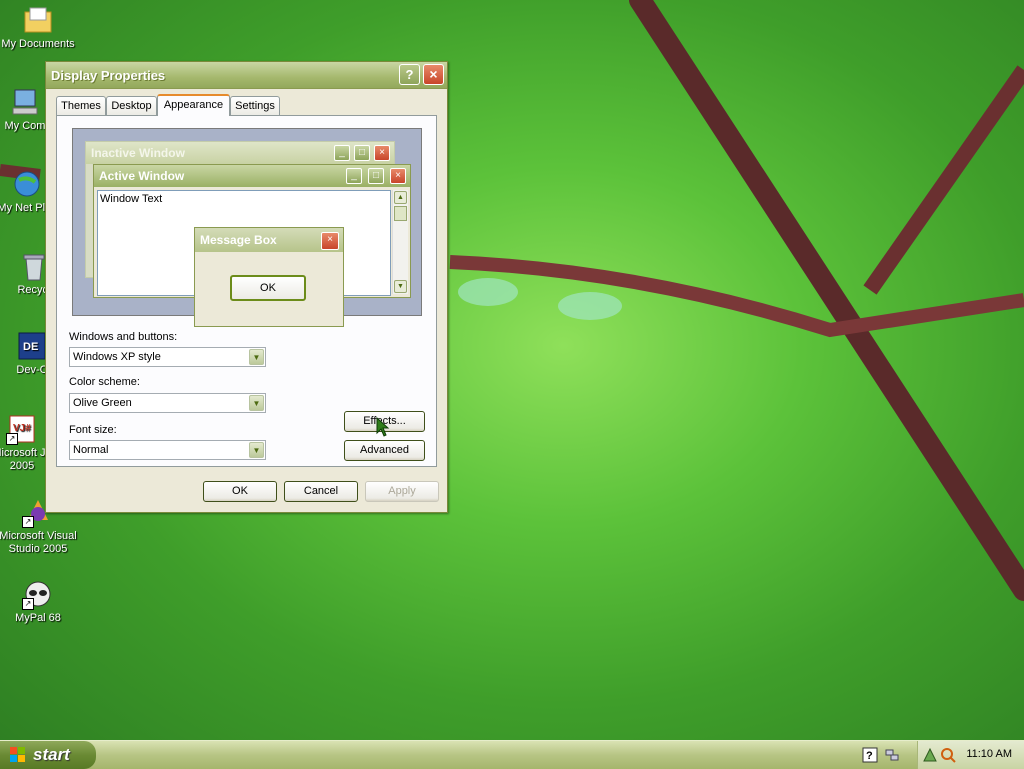 The image size is (1024, 769). What do you see at coordinates (255, 105) in the screenshot?
I see `tab-settings: Settings` at bounding box center [255, 105].